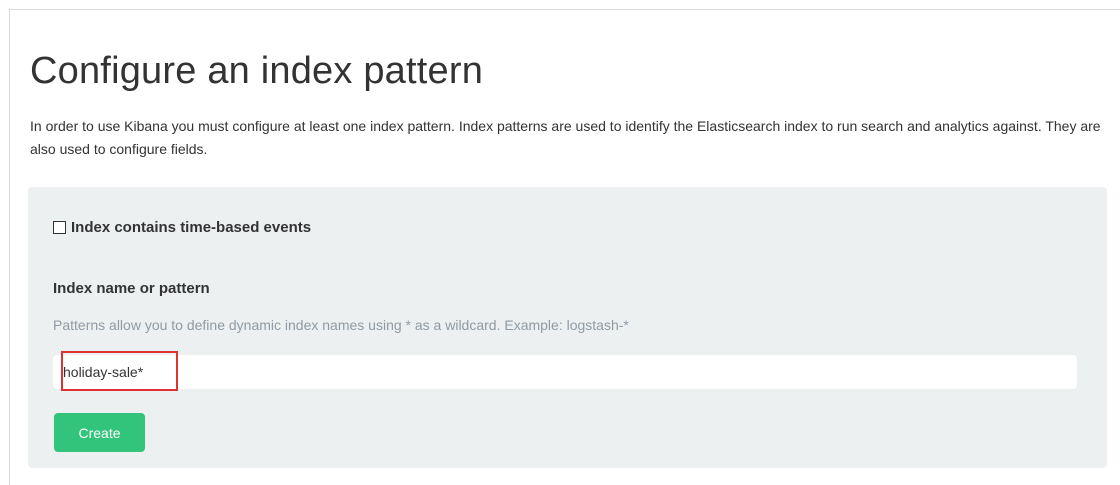  I want to click on time-based-events-checkbox, so click(59, 227).